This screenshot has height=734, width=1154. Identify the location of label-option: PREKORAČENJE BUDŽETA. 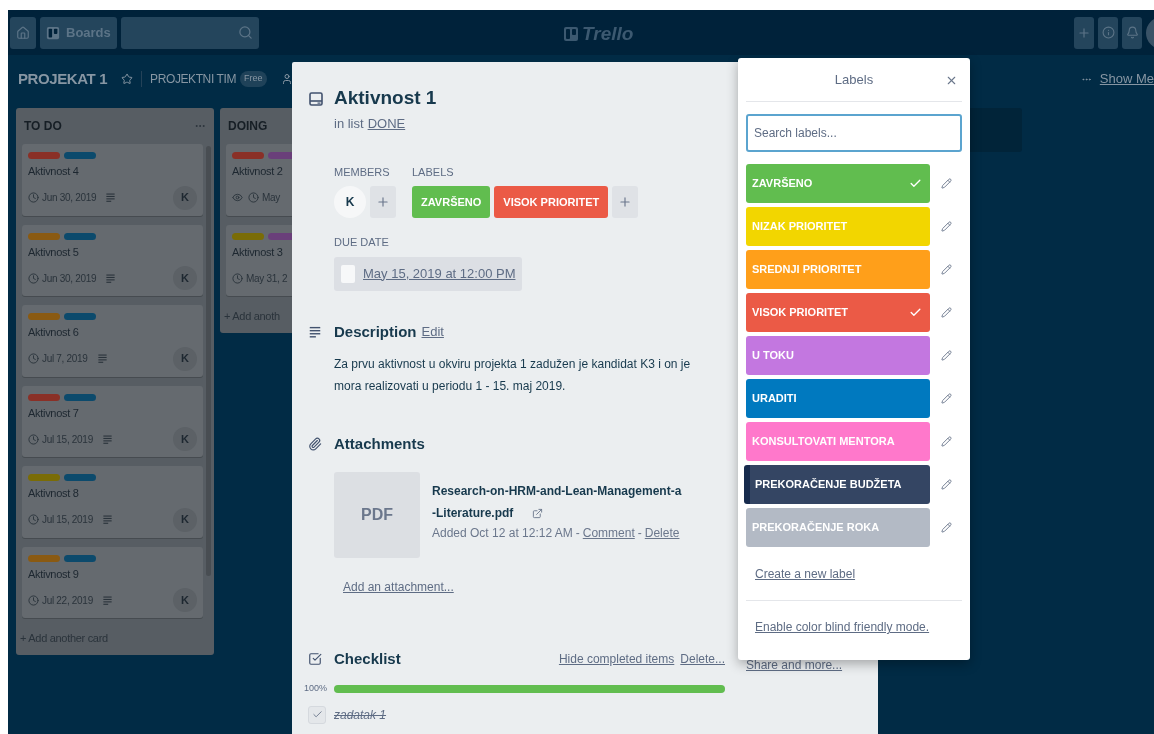
(837, 484).